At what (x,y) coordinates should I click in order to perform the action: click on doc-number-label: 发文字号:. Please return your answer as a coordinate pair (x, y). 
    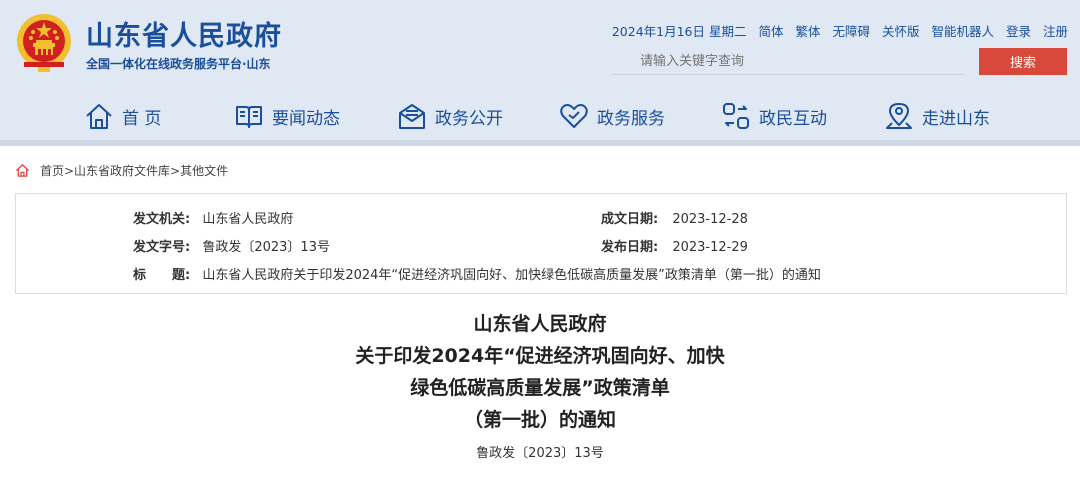
    Looking at the image, I should click on (162, 247).